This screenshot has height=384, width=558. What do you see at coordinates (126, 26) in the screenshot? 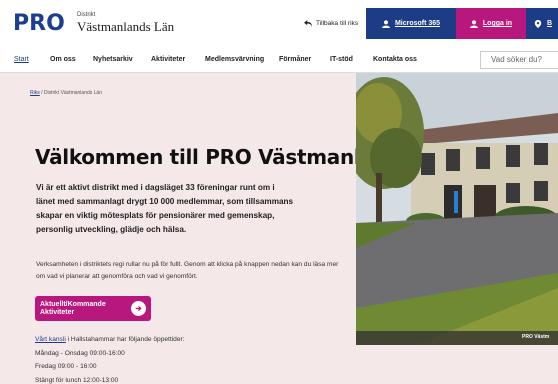
I see `org-name: Västmanlands Län` at bounding box center [126, 26].